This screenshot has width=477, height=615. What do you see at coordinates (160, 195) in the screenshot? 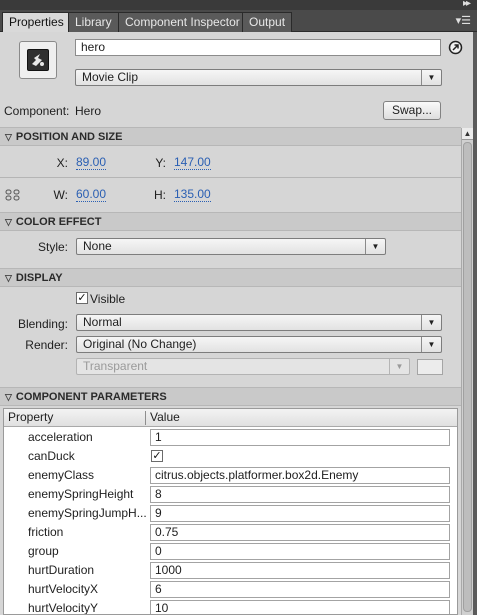
I see `h-label: H:` at bounding box center [160, 195].